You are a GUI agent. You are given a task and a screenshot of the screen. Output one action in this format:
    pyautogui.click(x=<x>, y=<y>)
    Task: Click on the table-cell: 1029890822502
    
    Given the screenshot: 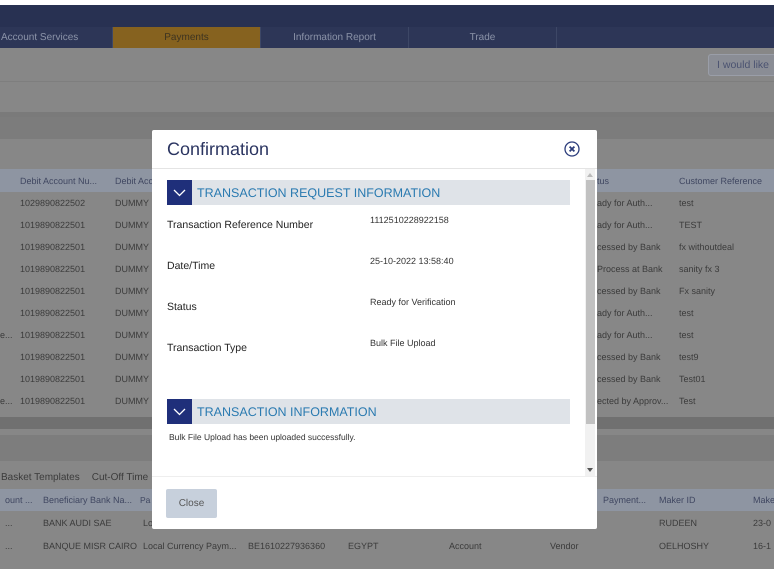 What is the action you would take?
    pyautogui.click(x=53, y=203)
    